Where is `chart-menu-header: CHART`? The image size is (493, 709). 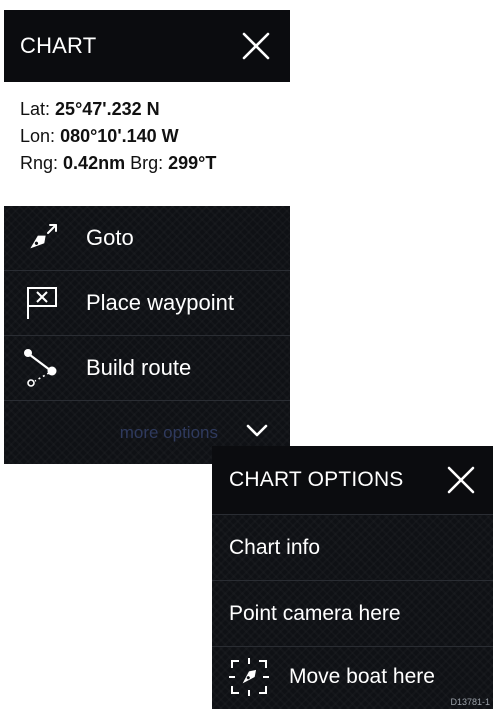 chart-menu-header: CHART is located at coordinates (147, 46).